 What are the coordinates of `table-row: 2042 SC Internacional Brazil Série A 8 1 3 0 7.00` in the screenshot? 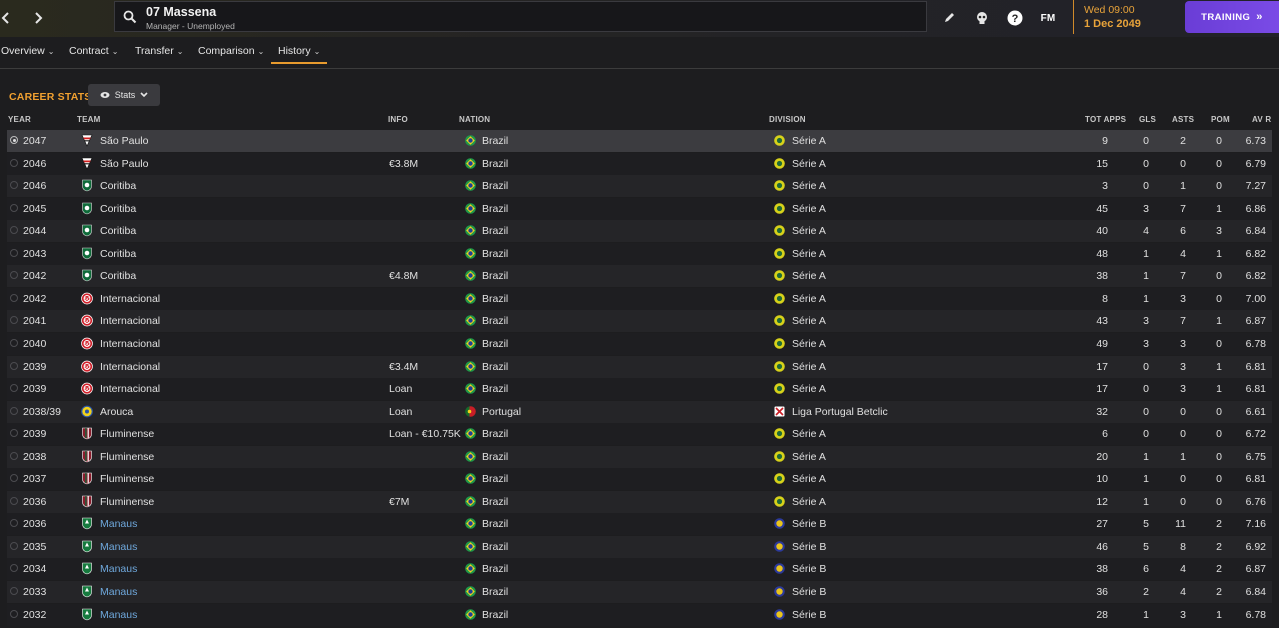 It's located at (639, 298).